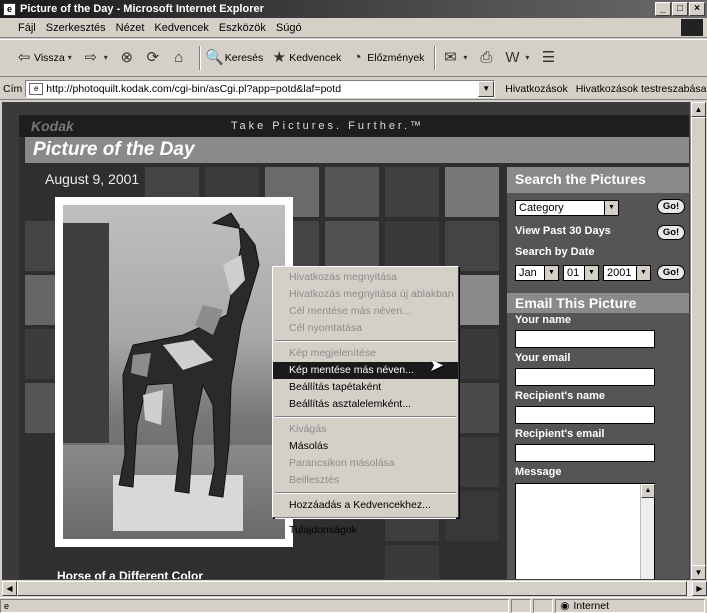  Describe the element at coordinates (527, 58) in the screenshot. I see `edit-dropdown-icon: ▾` at that location.